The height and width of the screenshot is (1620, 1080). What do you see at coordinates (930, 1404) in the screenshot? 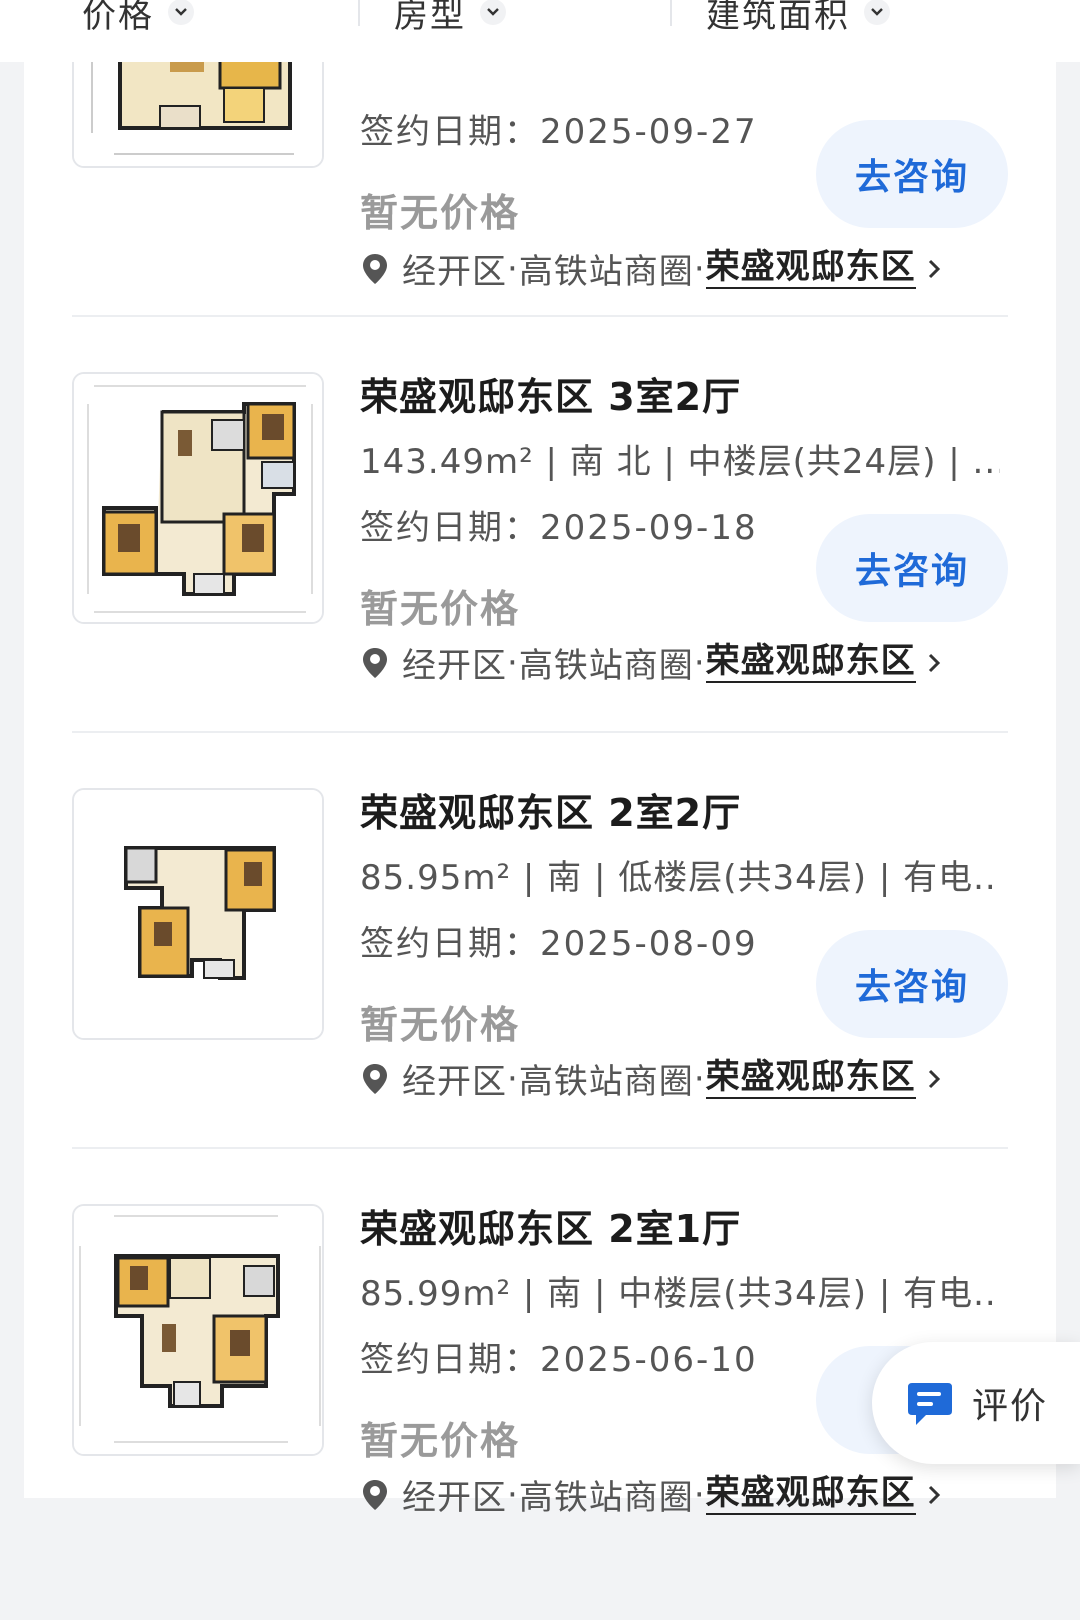
I see `chat-icon` at bounding box center [930, 1404].